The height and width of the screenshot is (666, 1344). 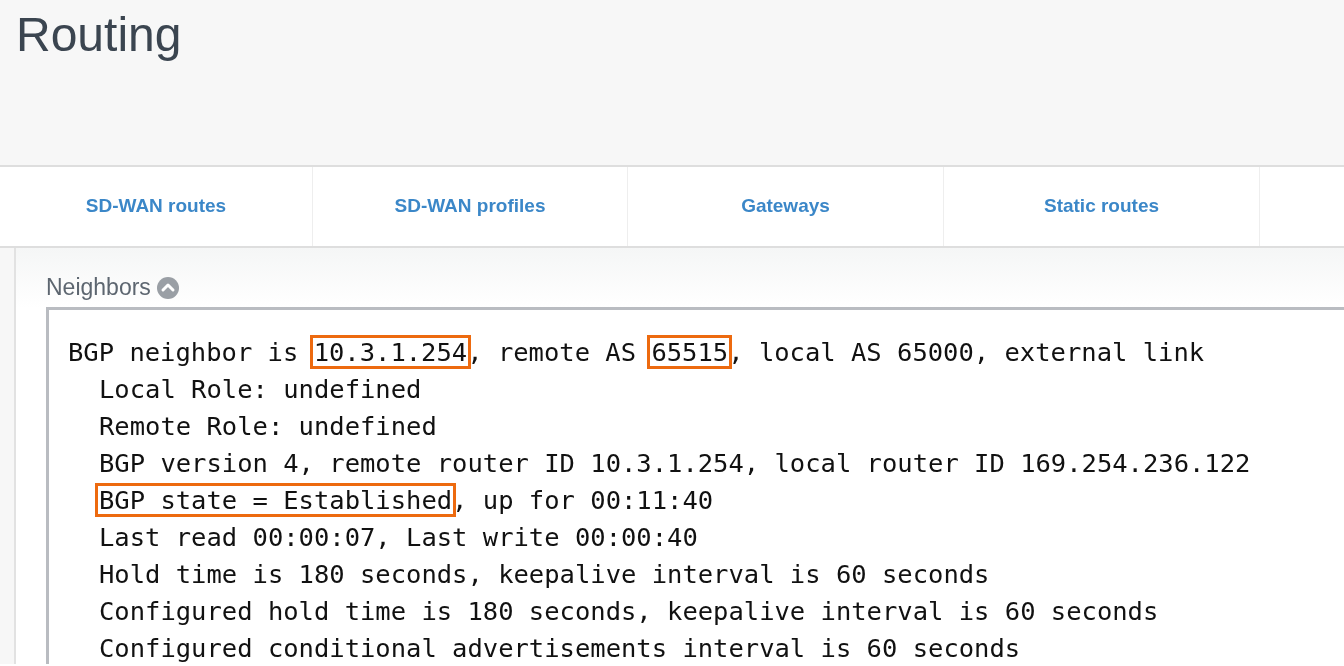 I want to click on output-line: BGP version 4, remote router ID 10.3.1.254, local router ID 169.254.236.122, so click(x=675, y=463).